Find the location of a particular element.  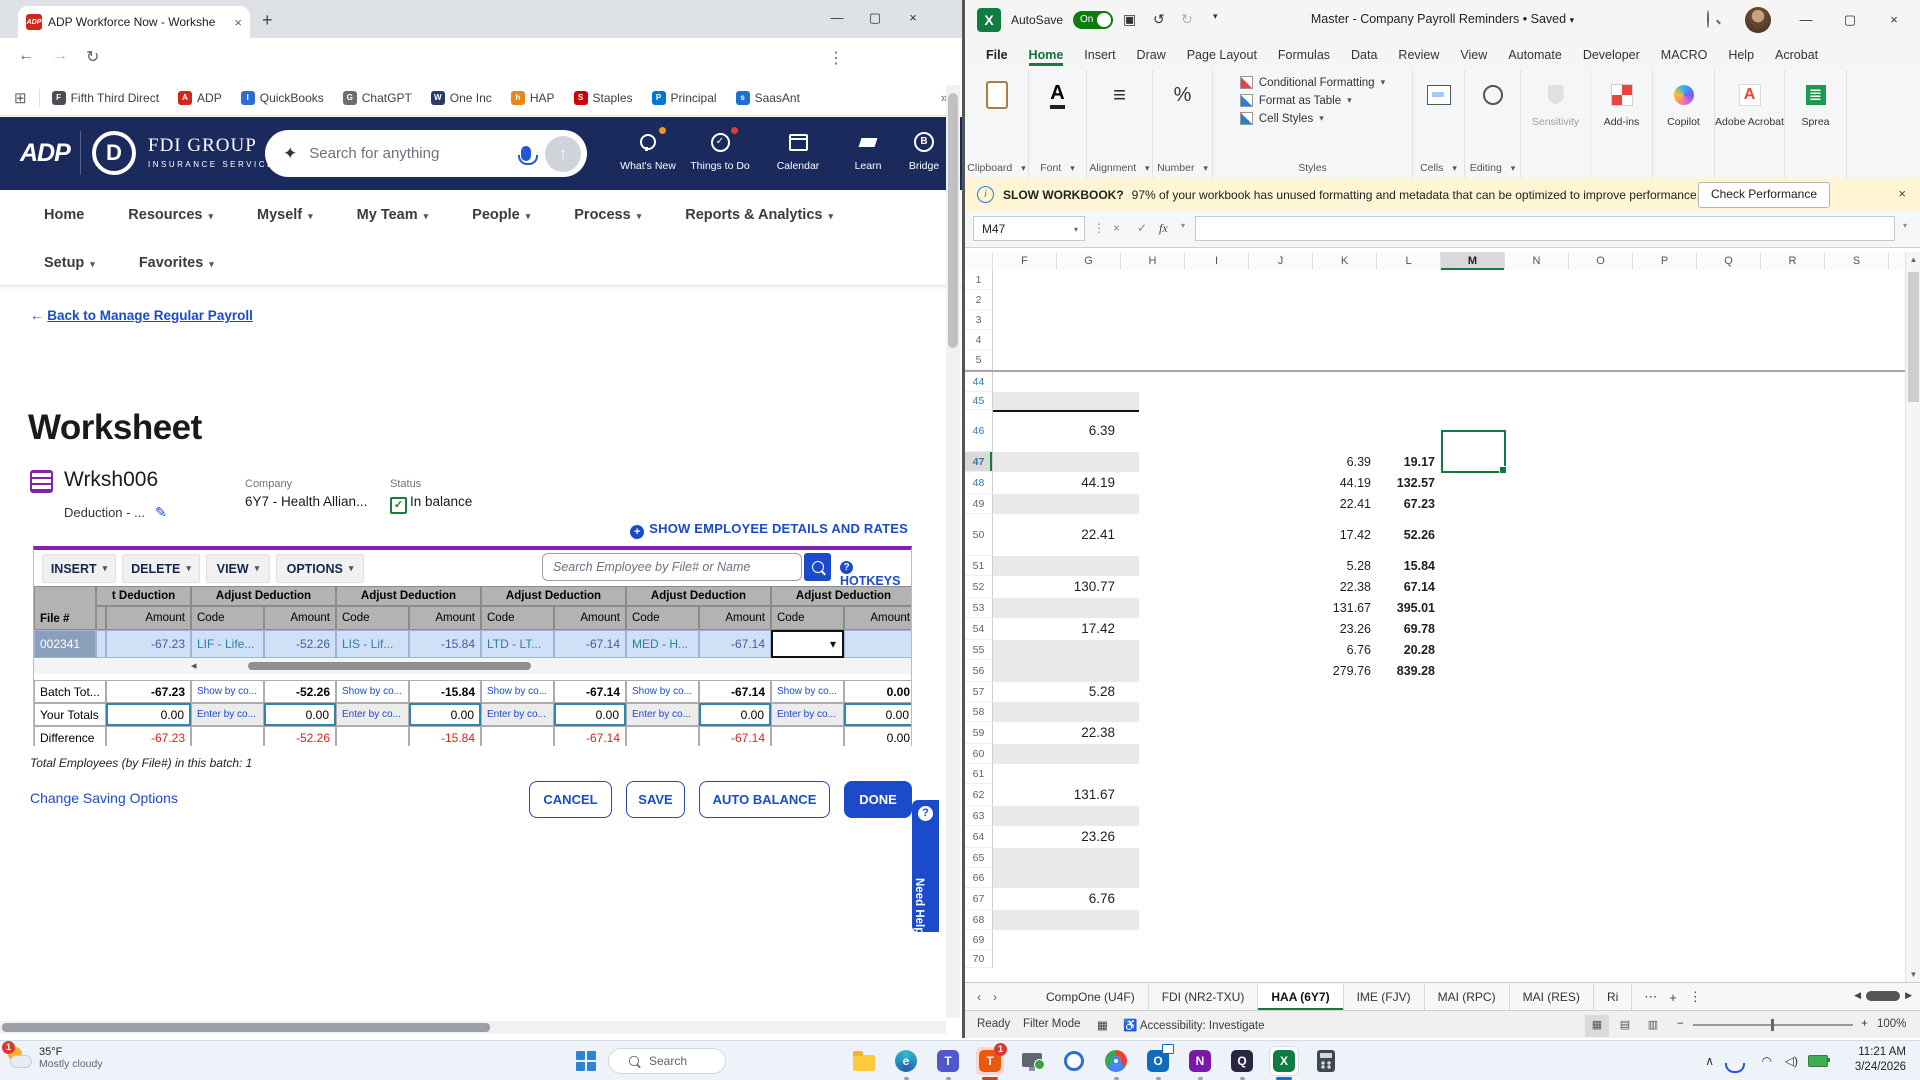

row-header-51: 51 is located at coordinates (979, 566).